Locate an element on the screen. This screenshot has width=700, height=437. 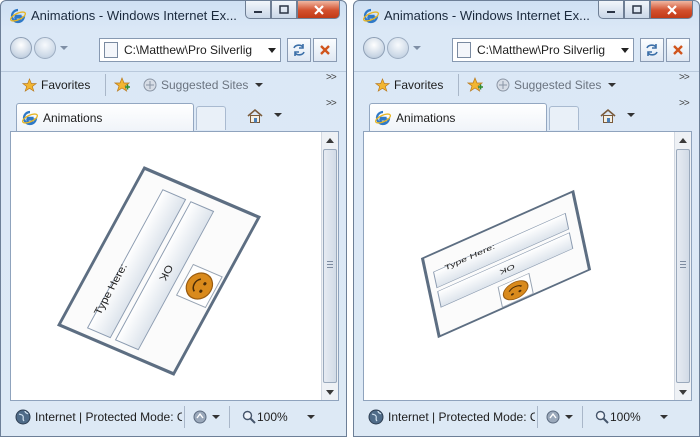
arrow-down-icon is located at coordinates (683, 392).